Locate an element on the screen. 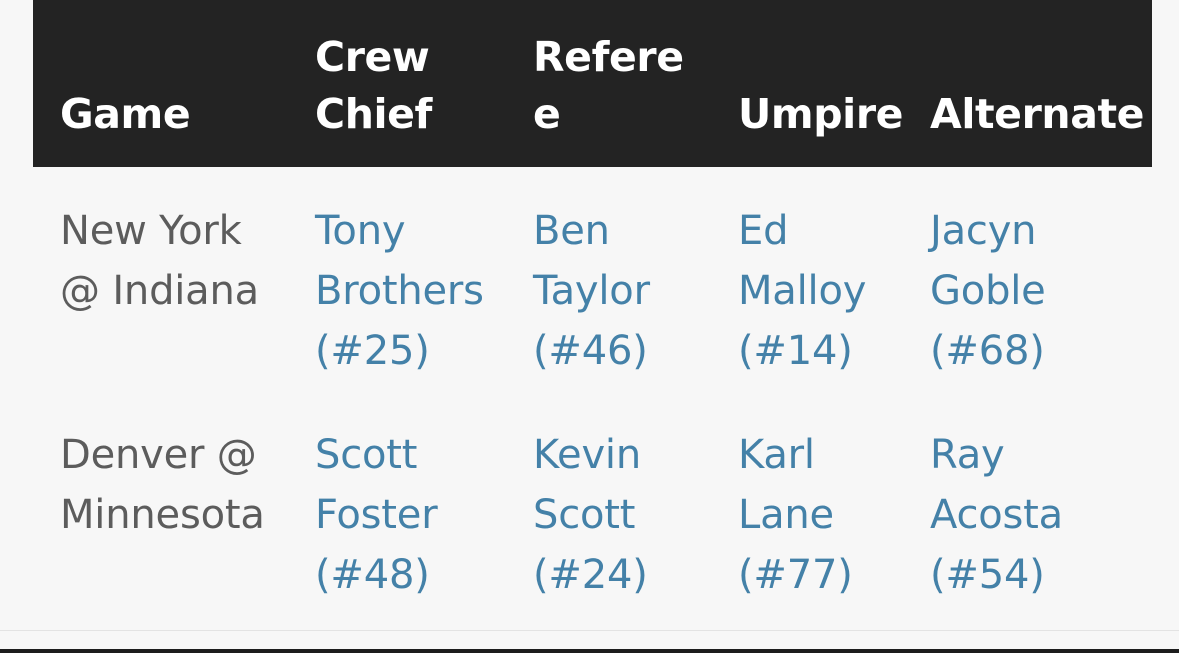  official-link-umpire: Karl Lane (#77) is located at coordinates (795, 515).